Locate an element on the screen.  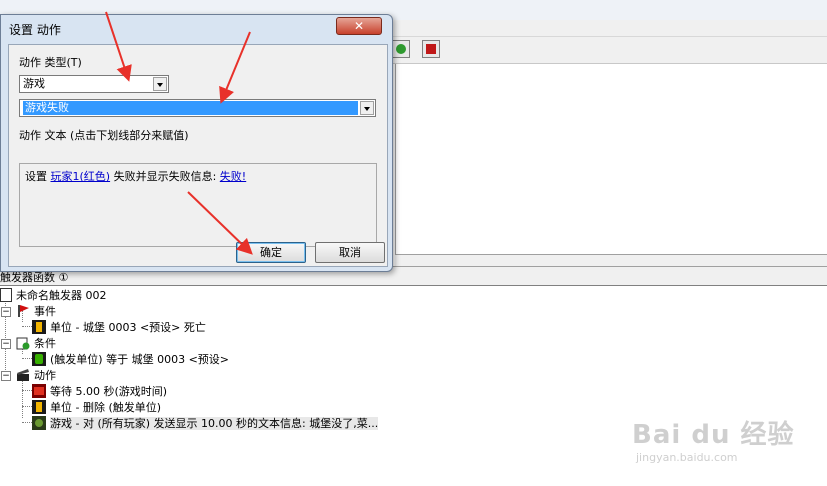
close-icon: ✕ is located at coordinates (359, 26).